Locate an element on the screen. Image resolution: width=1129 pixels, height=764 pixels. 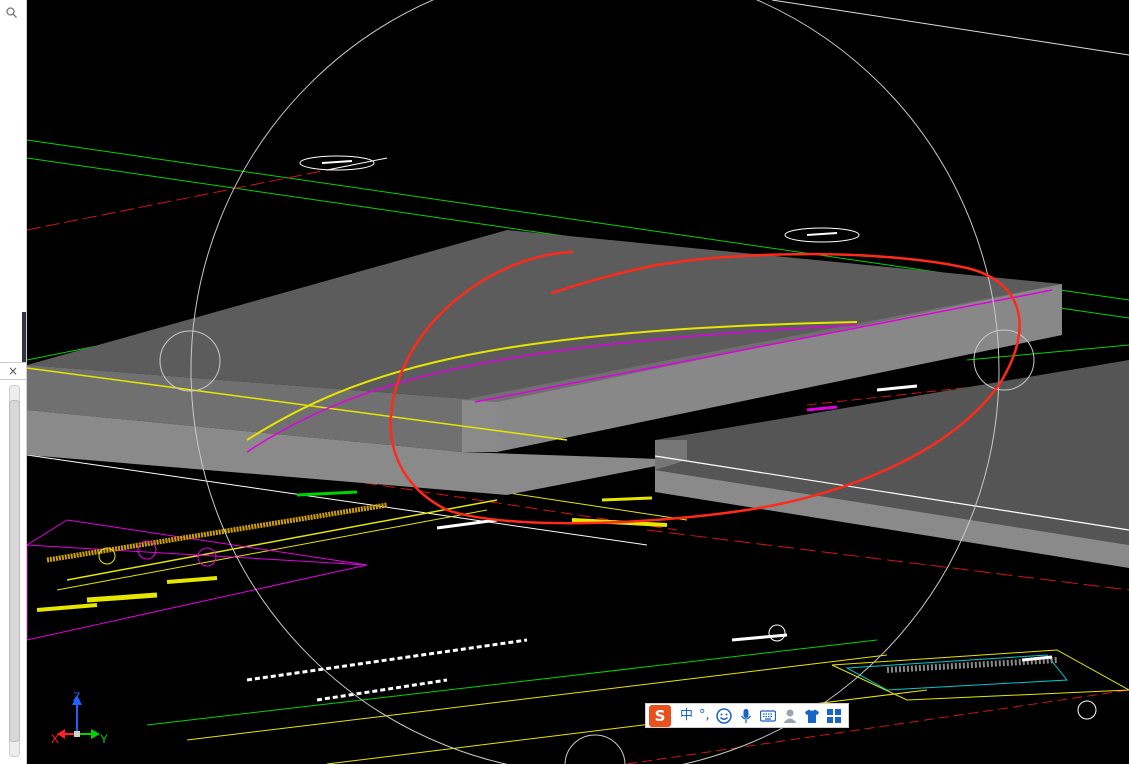
ucs-z-label: Z is located at coordinates (76, 697).